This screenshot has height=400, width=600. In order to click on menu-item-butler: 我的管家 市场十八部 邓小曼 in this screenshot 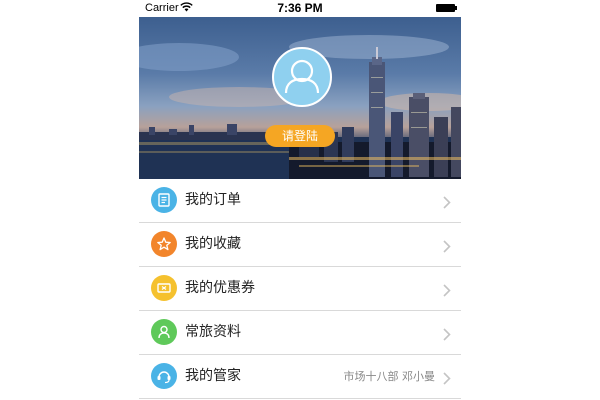, I will do `click(300, 377)`.